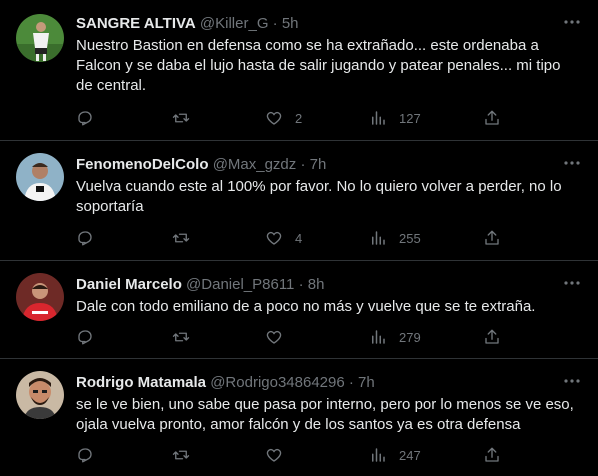  Describe the element at coordinates (395, 337) in the screenshot. I see `views-button: 279` at that location.